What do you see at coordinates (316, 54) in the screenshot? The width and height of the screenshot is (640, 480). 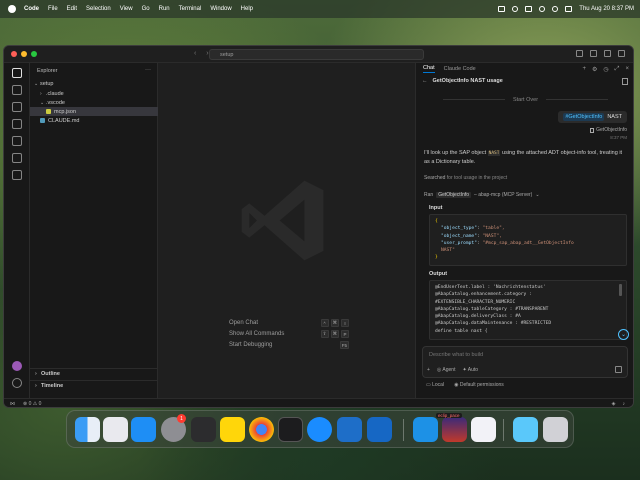 I see `command-center-search: setup` at bounding box center [316, 54].